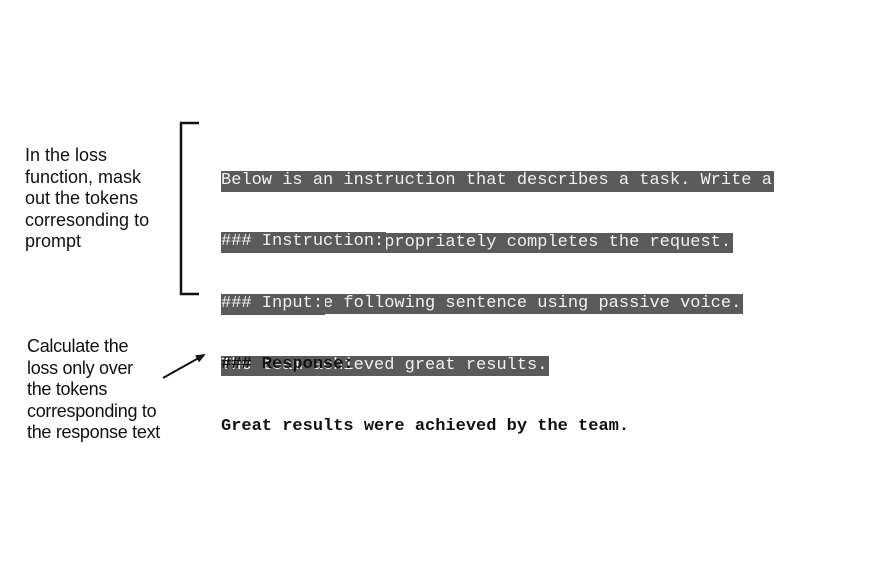  I want to click on diagram-overlay, so click(184, 250).